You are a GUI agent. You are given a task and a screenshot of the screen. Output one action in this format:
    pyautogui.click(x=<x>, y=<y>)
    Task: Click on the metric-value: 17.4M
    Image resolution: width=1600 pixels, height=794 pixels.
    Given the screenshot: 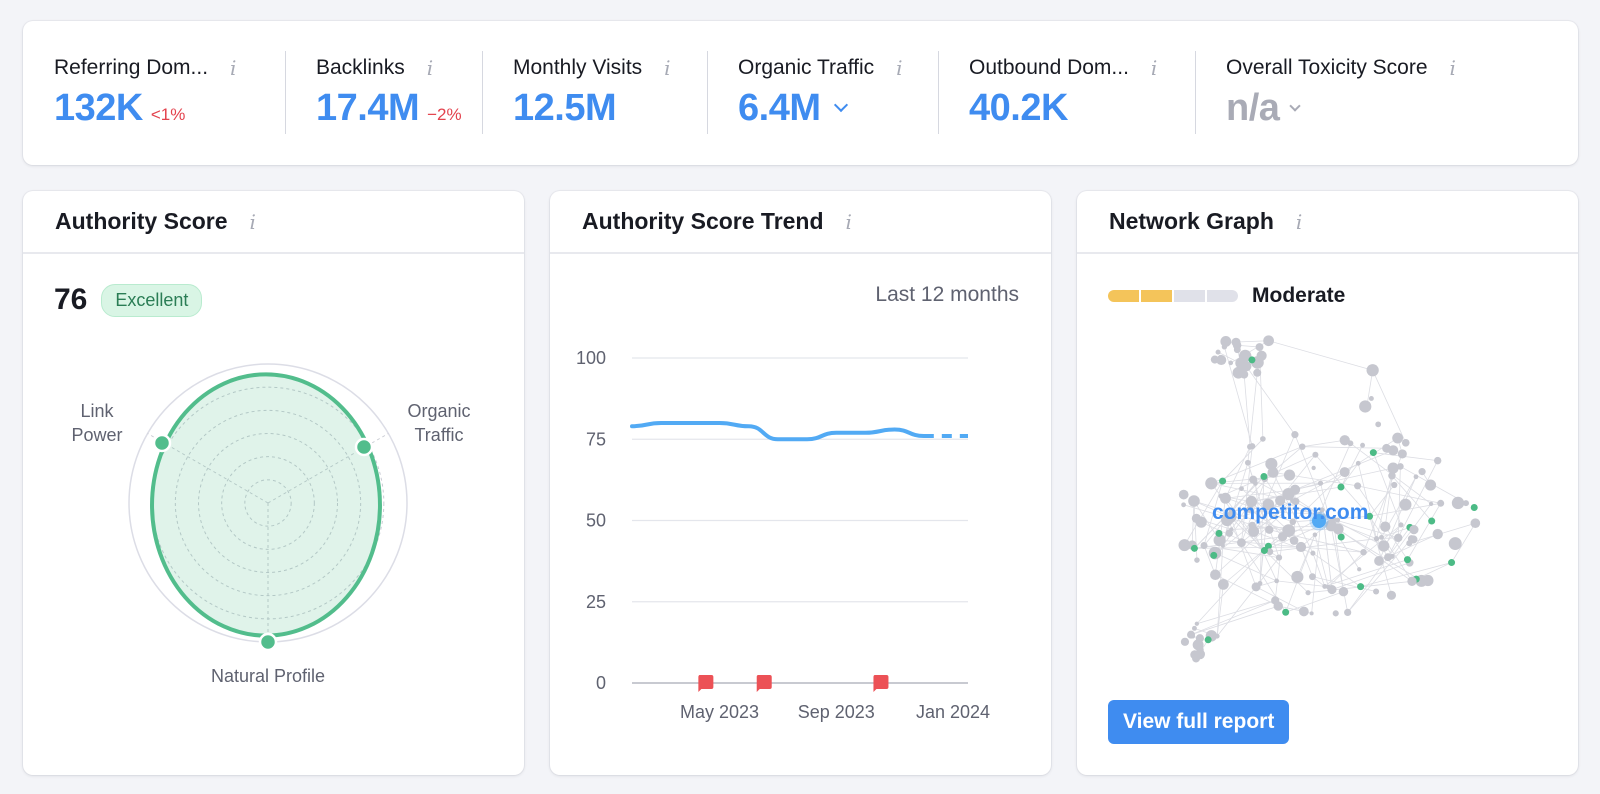 What is the action you would take?
    pyautogui.click(x=368, y=108)
    